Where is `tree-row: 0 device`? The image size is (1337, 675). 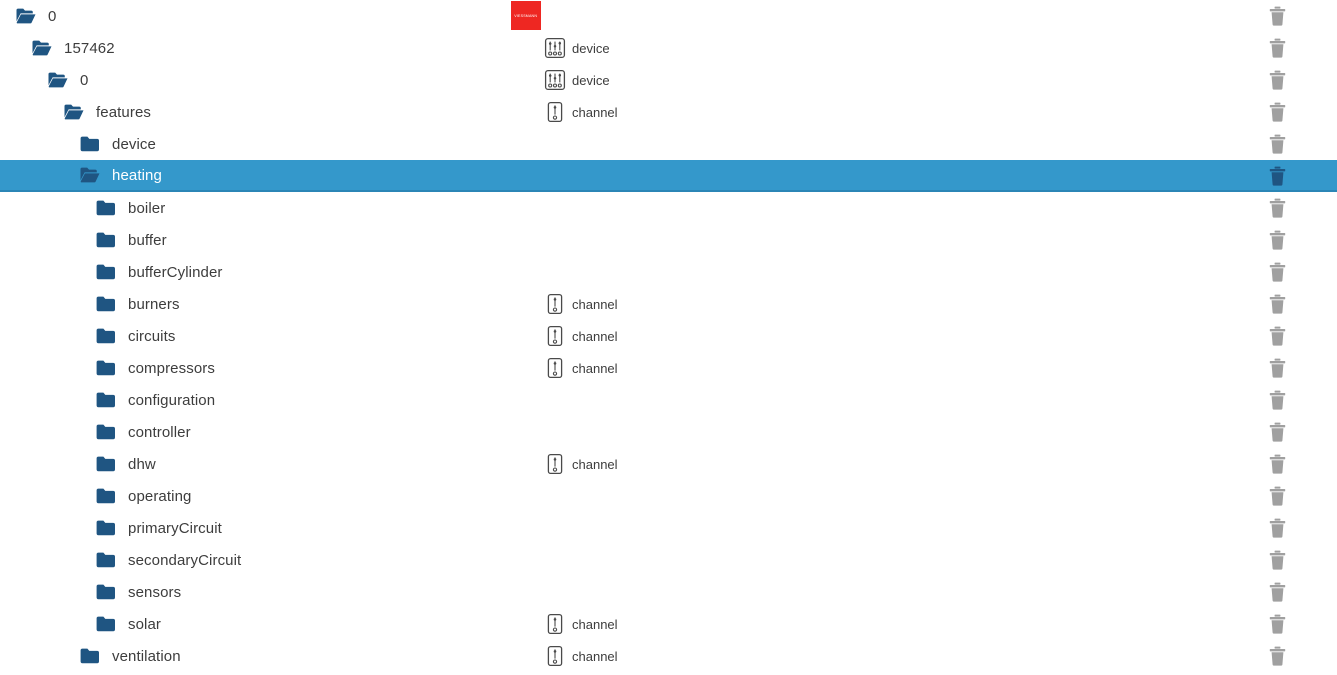 tree-row: 0 device is located at coordinates (668, 80).